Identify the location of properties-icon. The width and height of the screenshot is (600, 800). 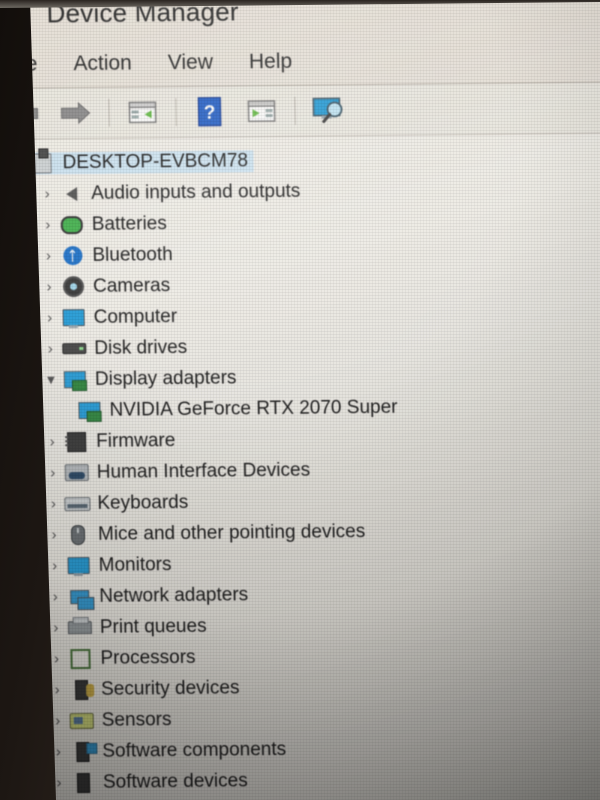
(142, 112).